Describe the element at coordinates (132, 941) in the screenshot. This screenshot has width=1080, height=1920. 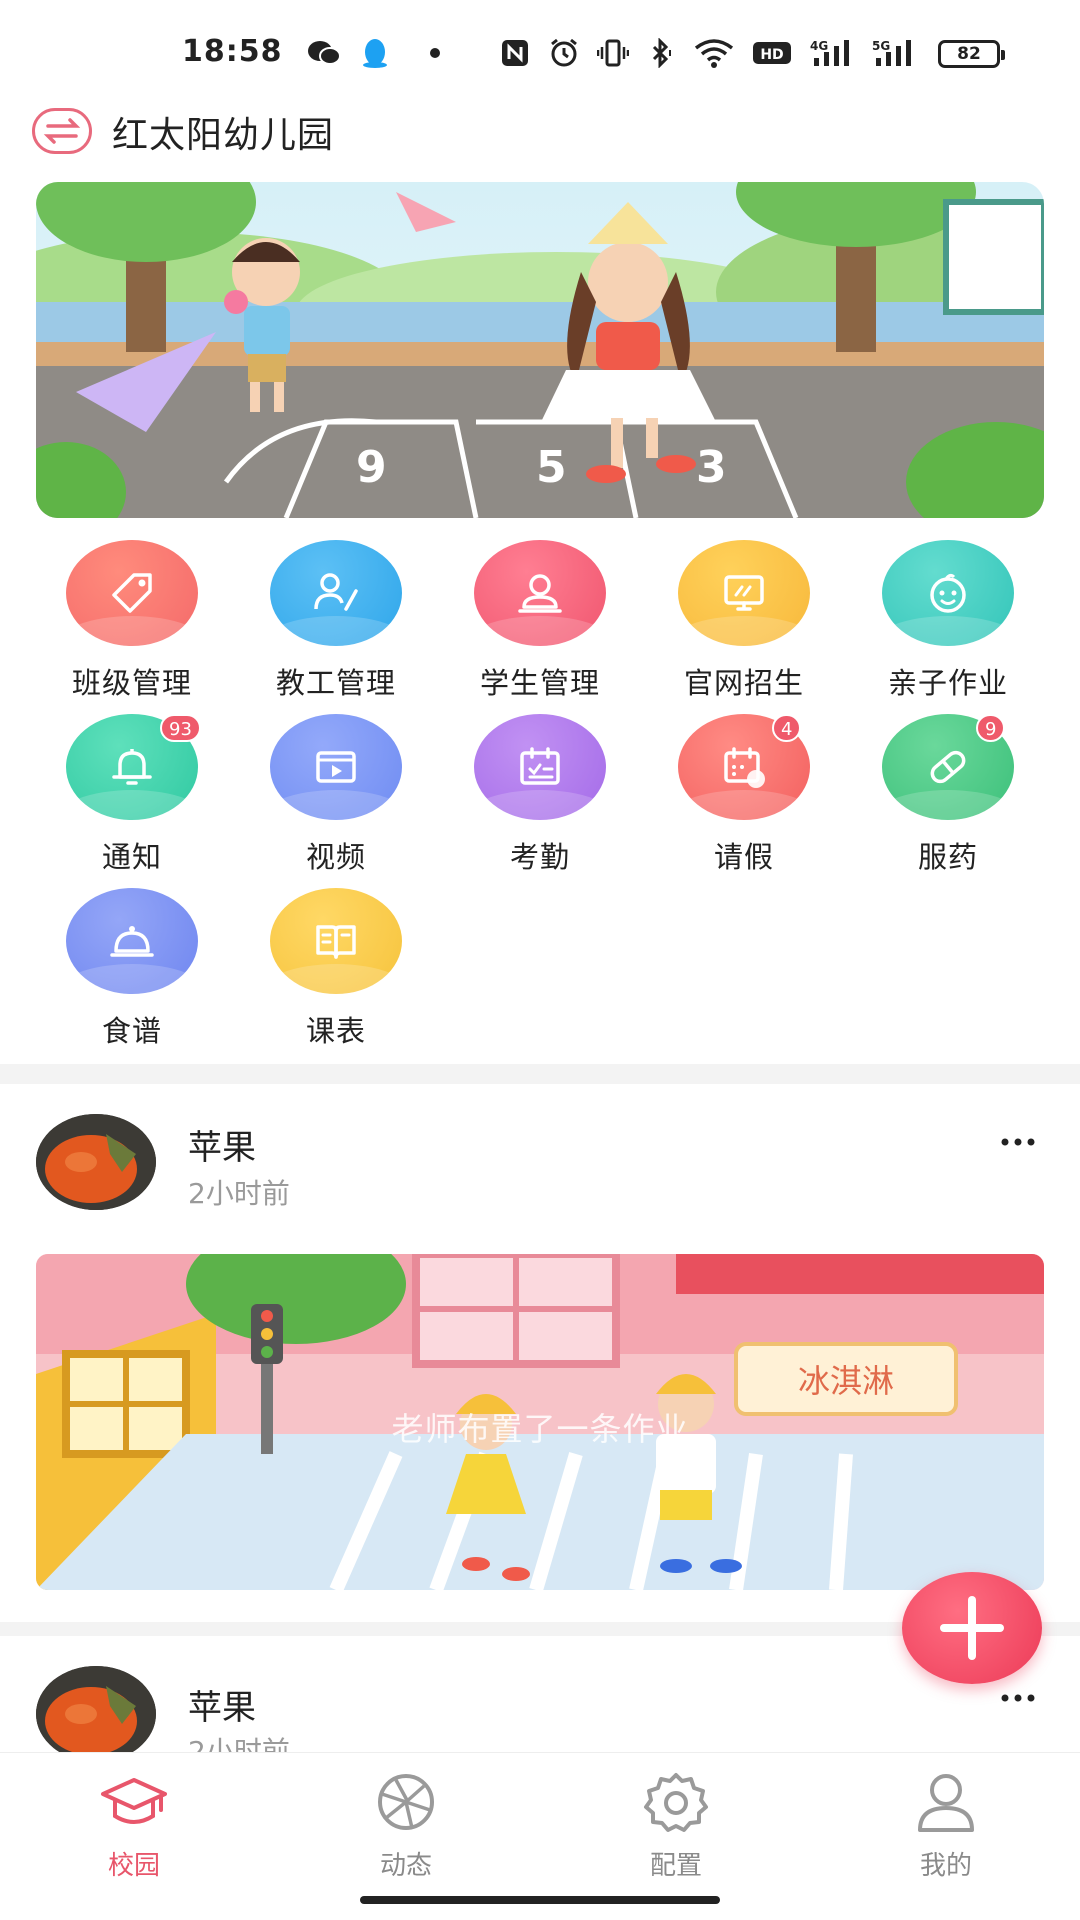
I see `cloche-icon` at that location.